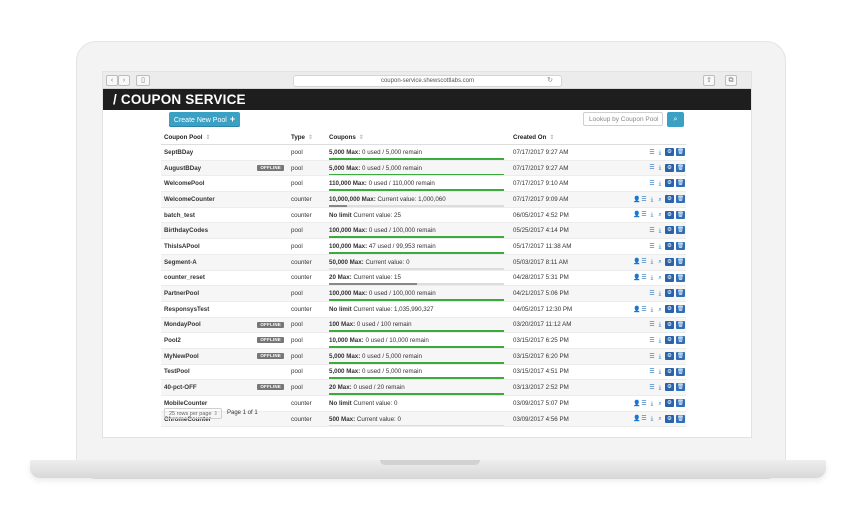 This screenshot has width=860, height=518. Describe the element at coordinates (143, 80) in the screenshot. I see `sidebar-toggle-icon: ▯` at that location.